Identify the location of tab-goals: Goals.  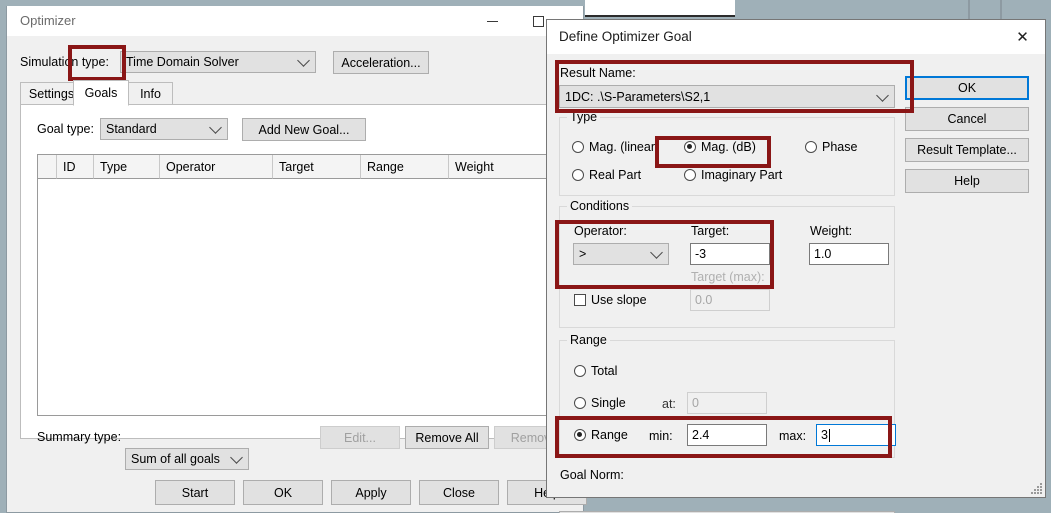
(101, 93).